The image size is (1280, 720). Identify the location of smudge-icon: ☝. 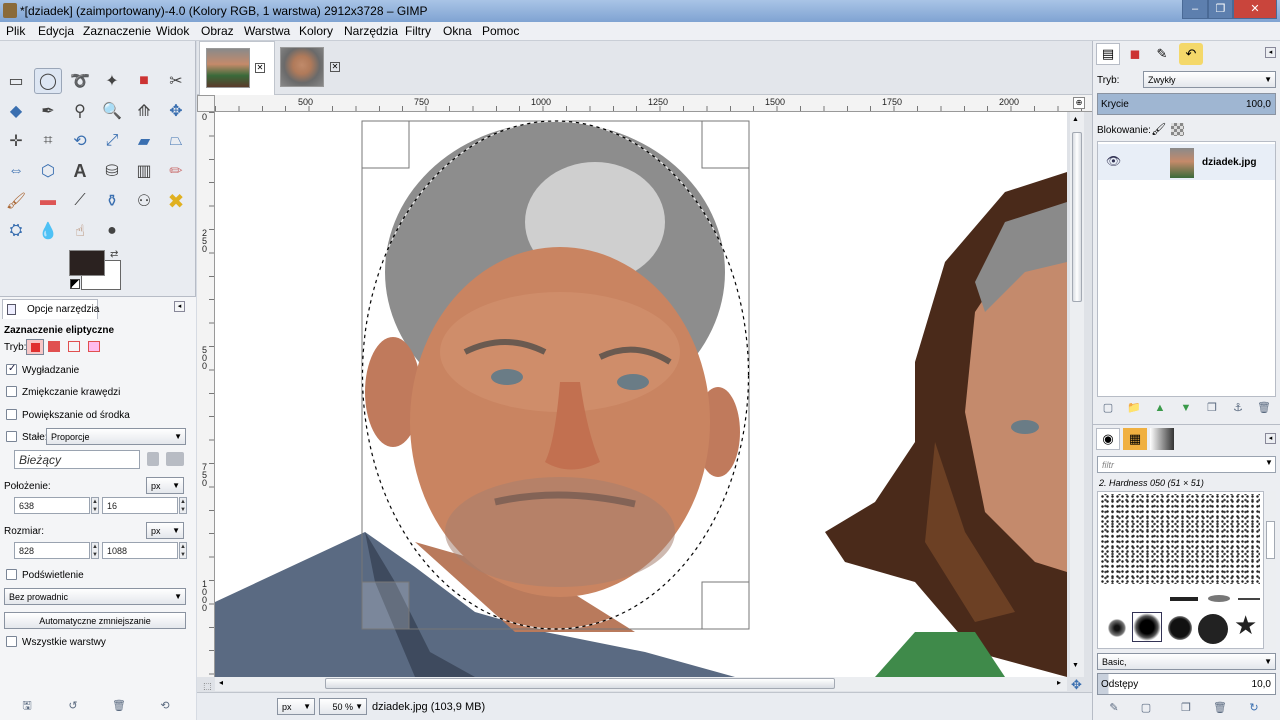
(80, 231).